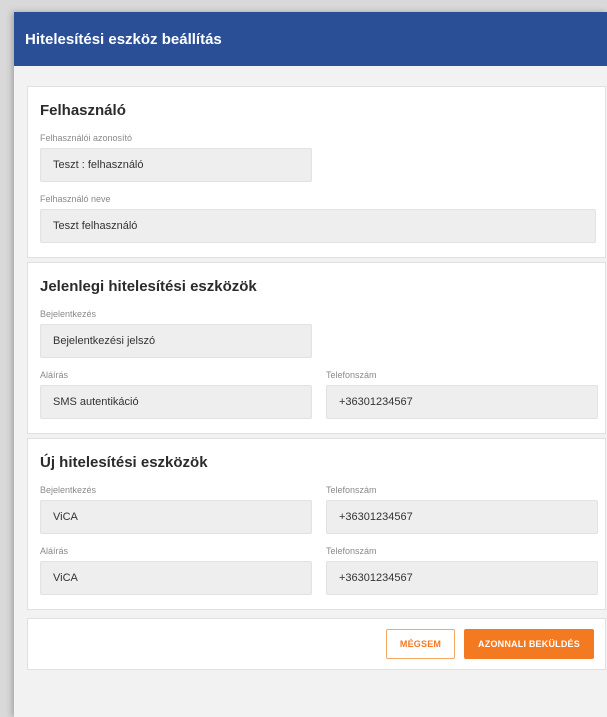 This screenshot has height=717, width=607. Describe the element at coordinates (176, 341) in the screenshot. I see `current-login-value: Bejelentkezési jelszó` at that location.